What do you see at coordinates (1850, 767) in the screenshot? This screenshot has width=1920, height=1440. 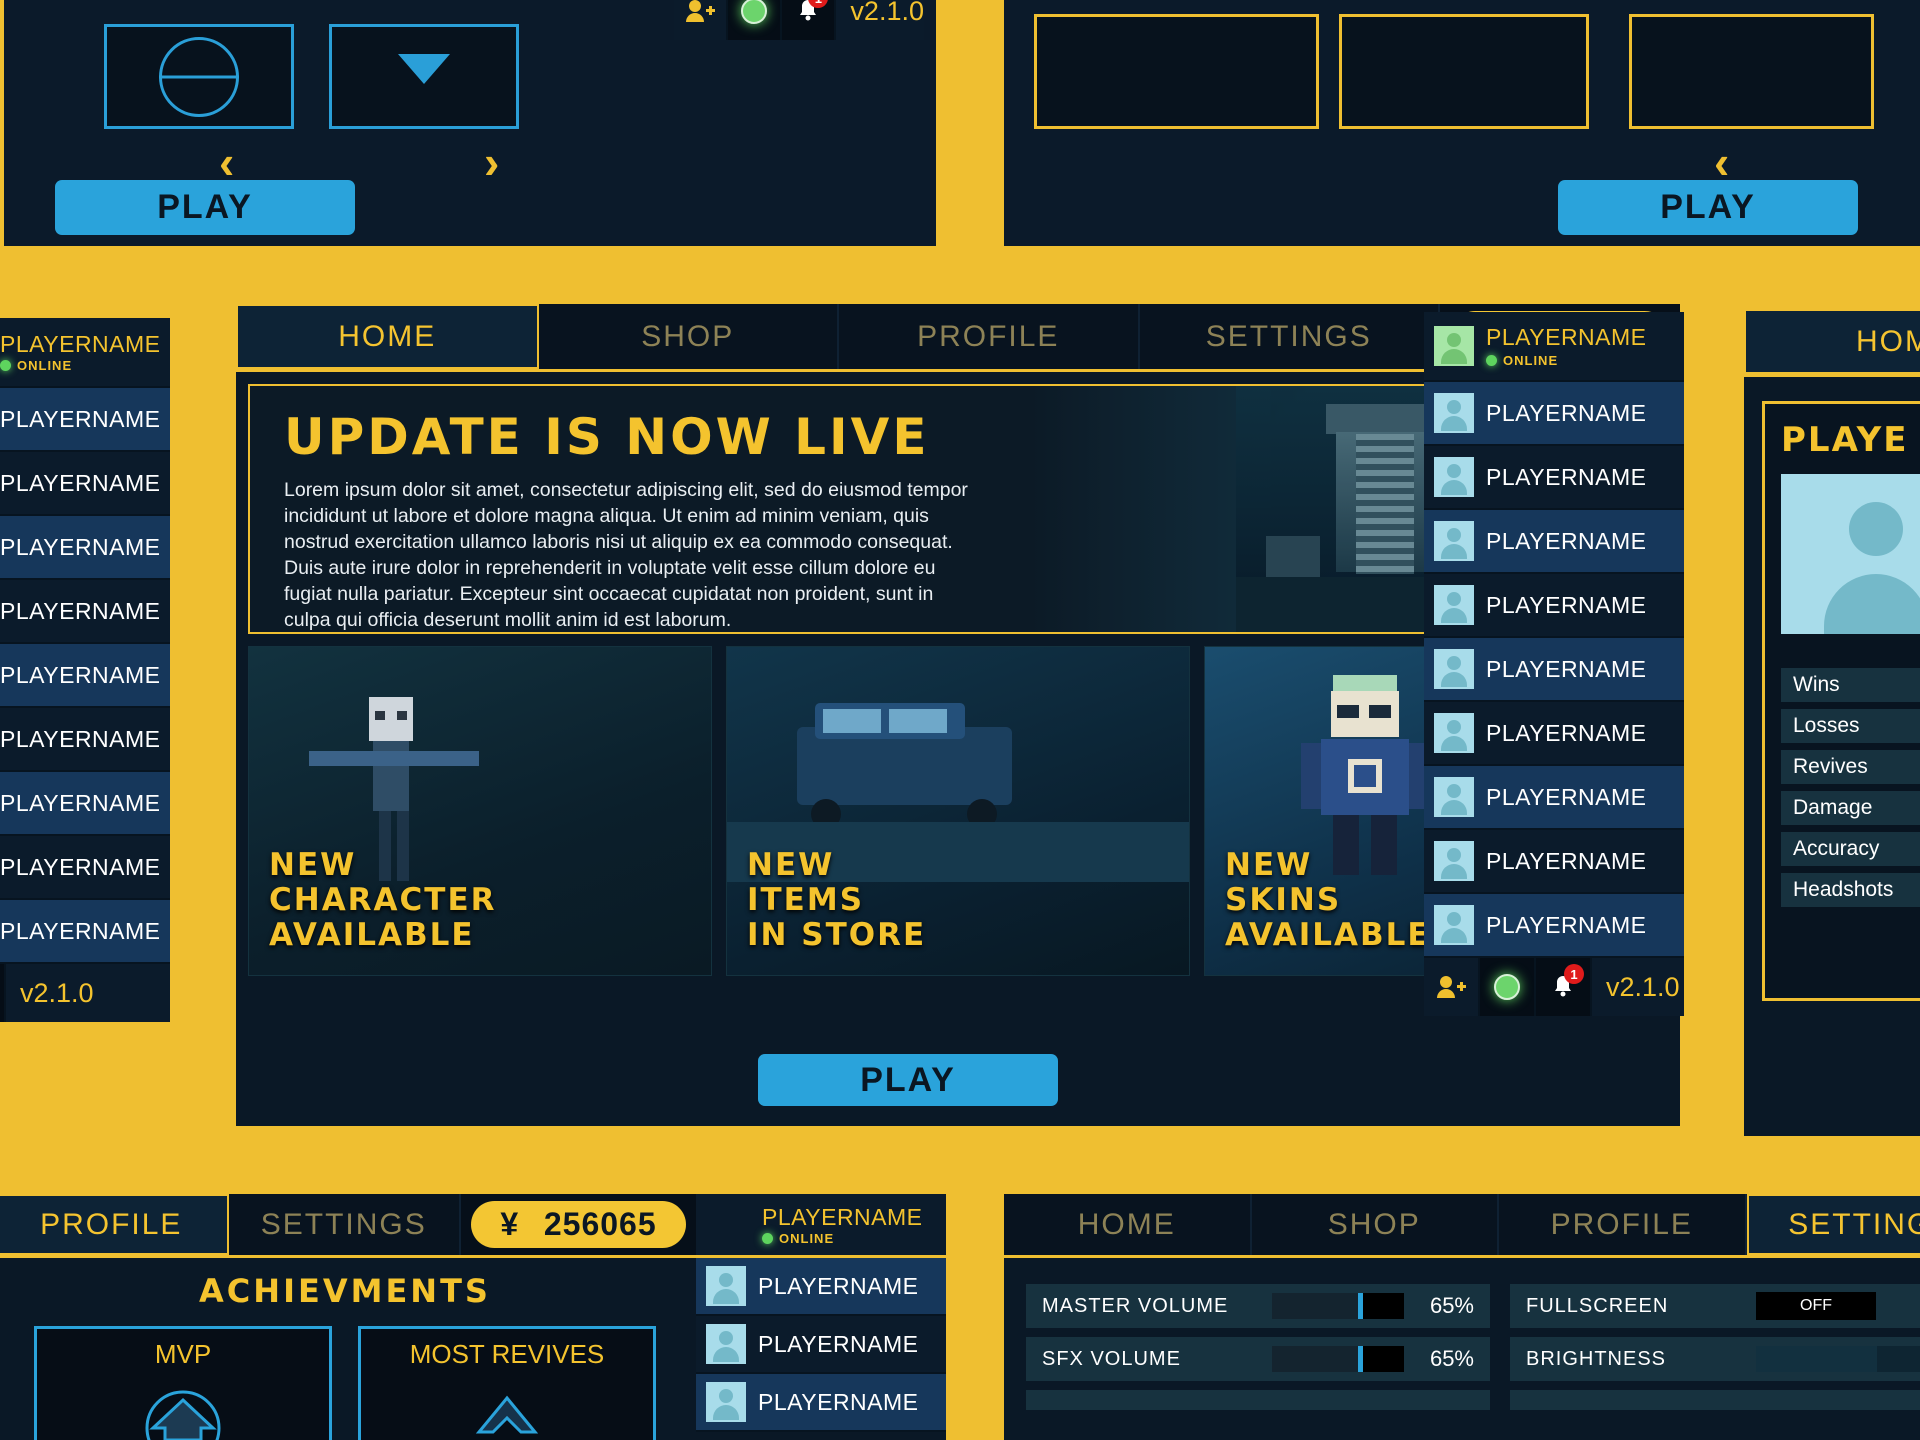 I see `stat-row: Revives` at bounding box center [1850, 767].